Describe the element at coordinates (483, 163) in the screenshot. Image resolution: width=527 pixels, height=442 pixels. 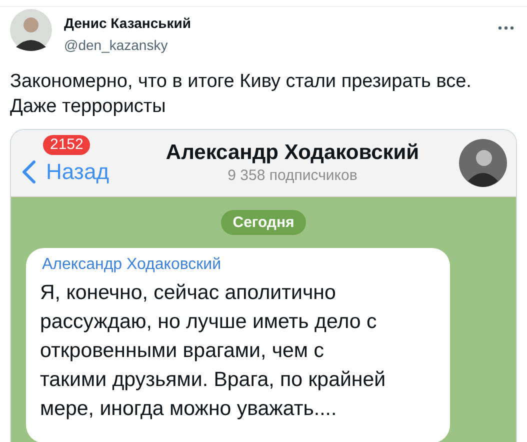
I see `channel-avatar-icon` at that location.